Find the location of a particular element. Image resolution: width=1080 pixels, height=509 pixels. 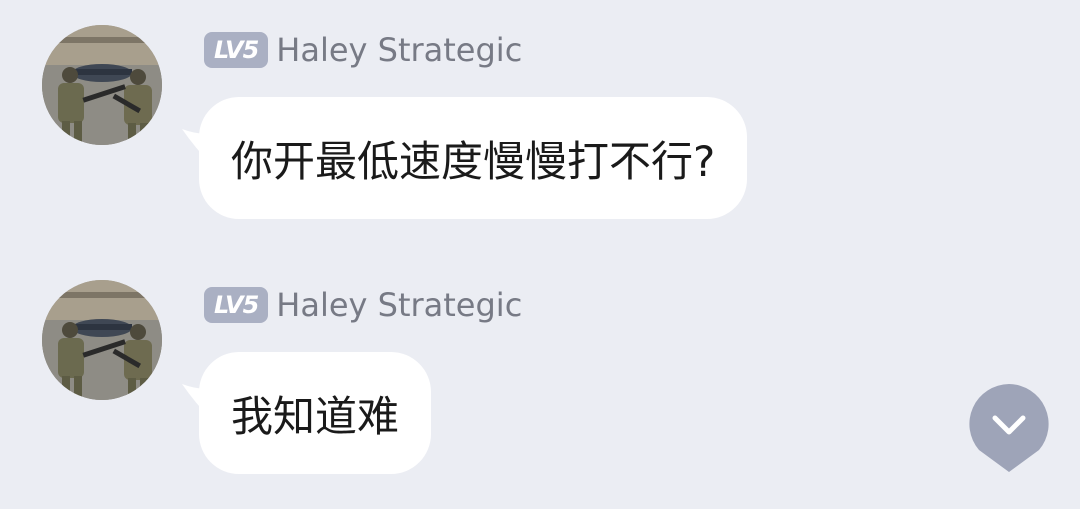

scroll-to-bottom-button is located at coordinates (1009, 429).